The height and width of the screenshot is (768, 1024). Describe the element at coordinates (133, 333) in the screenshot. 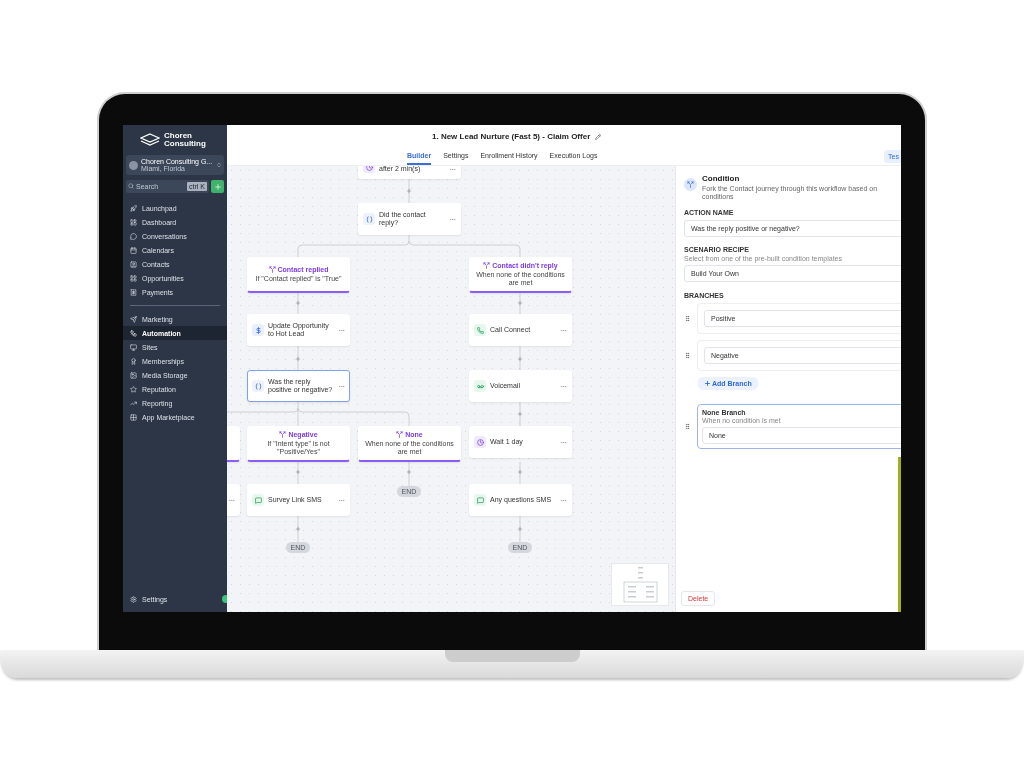

I see `workflow-icon` at that location.